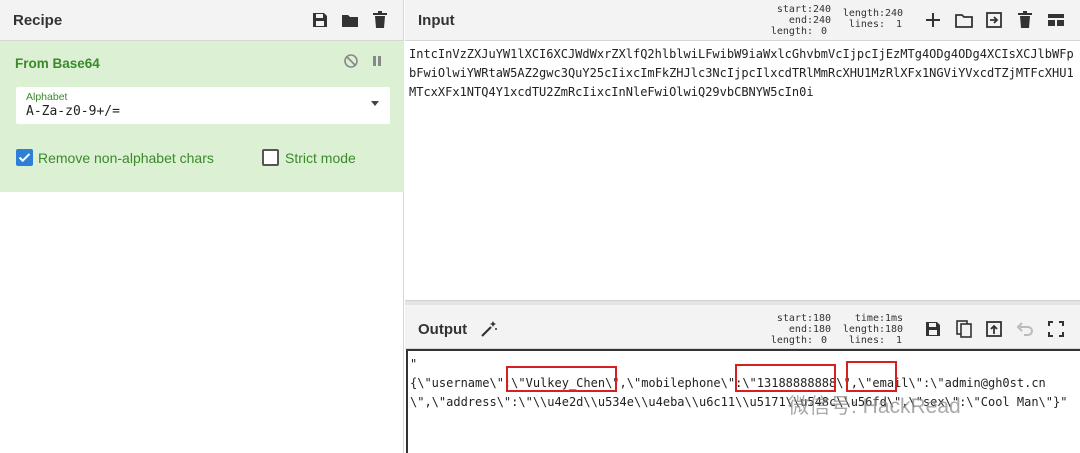  What do you see at coordinates (1056, 20) in the screenshot?
I see `layout-icon` at bounding box center [1056, 20].